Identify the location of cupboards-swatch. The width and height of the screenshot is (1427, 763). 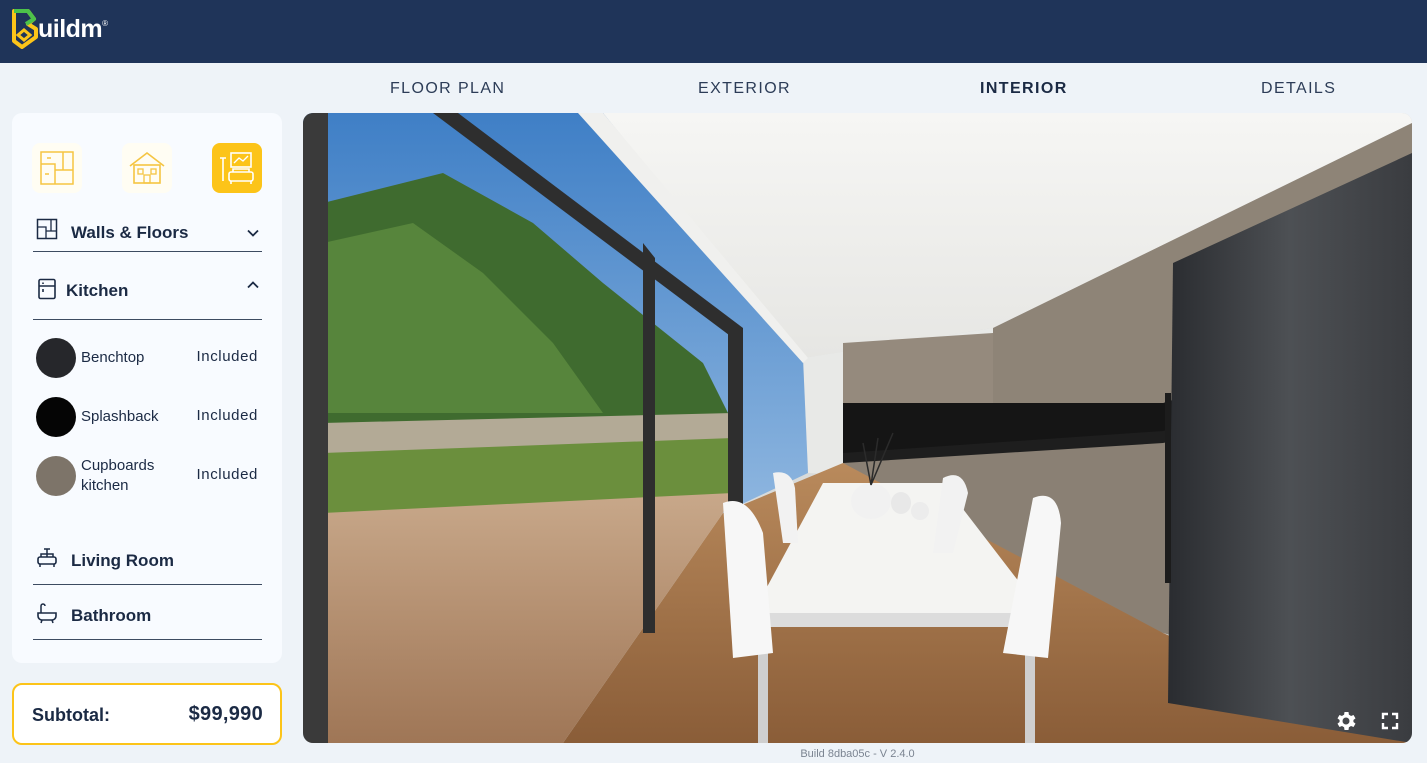
(56, 476).